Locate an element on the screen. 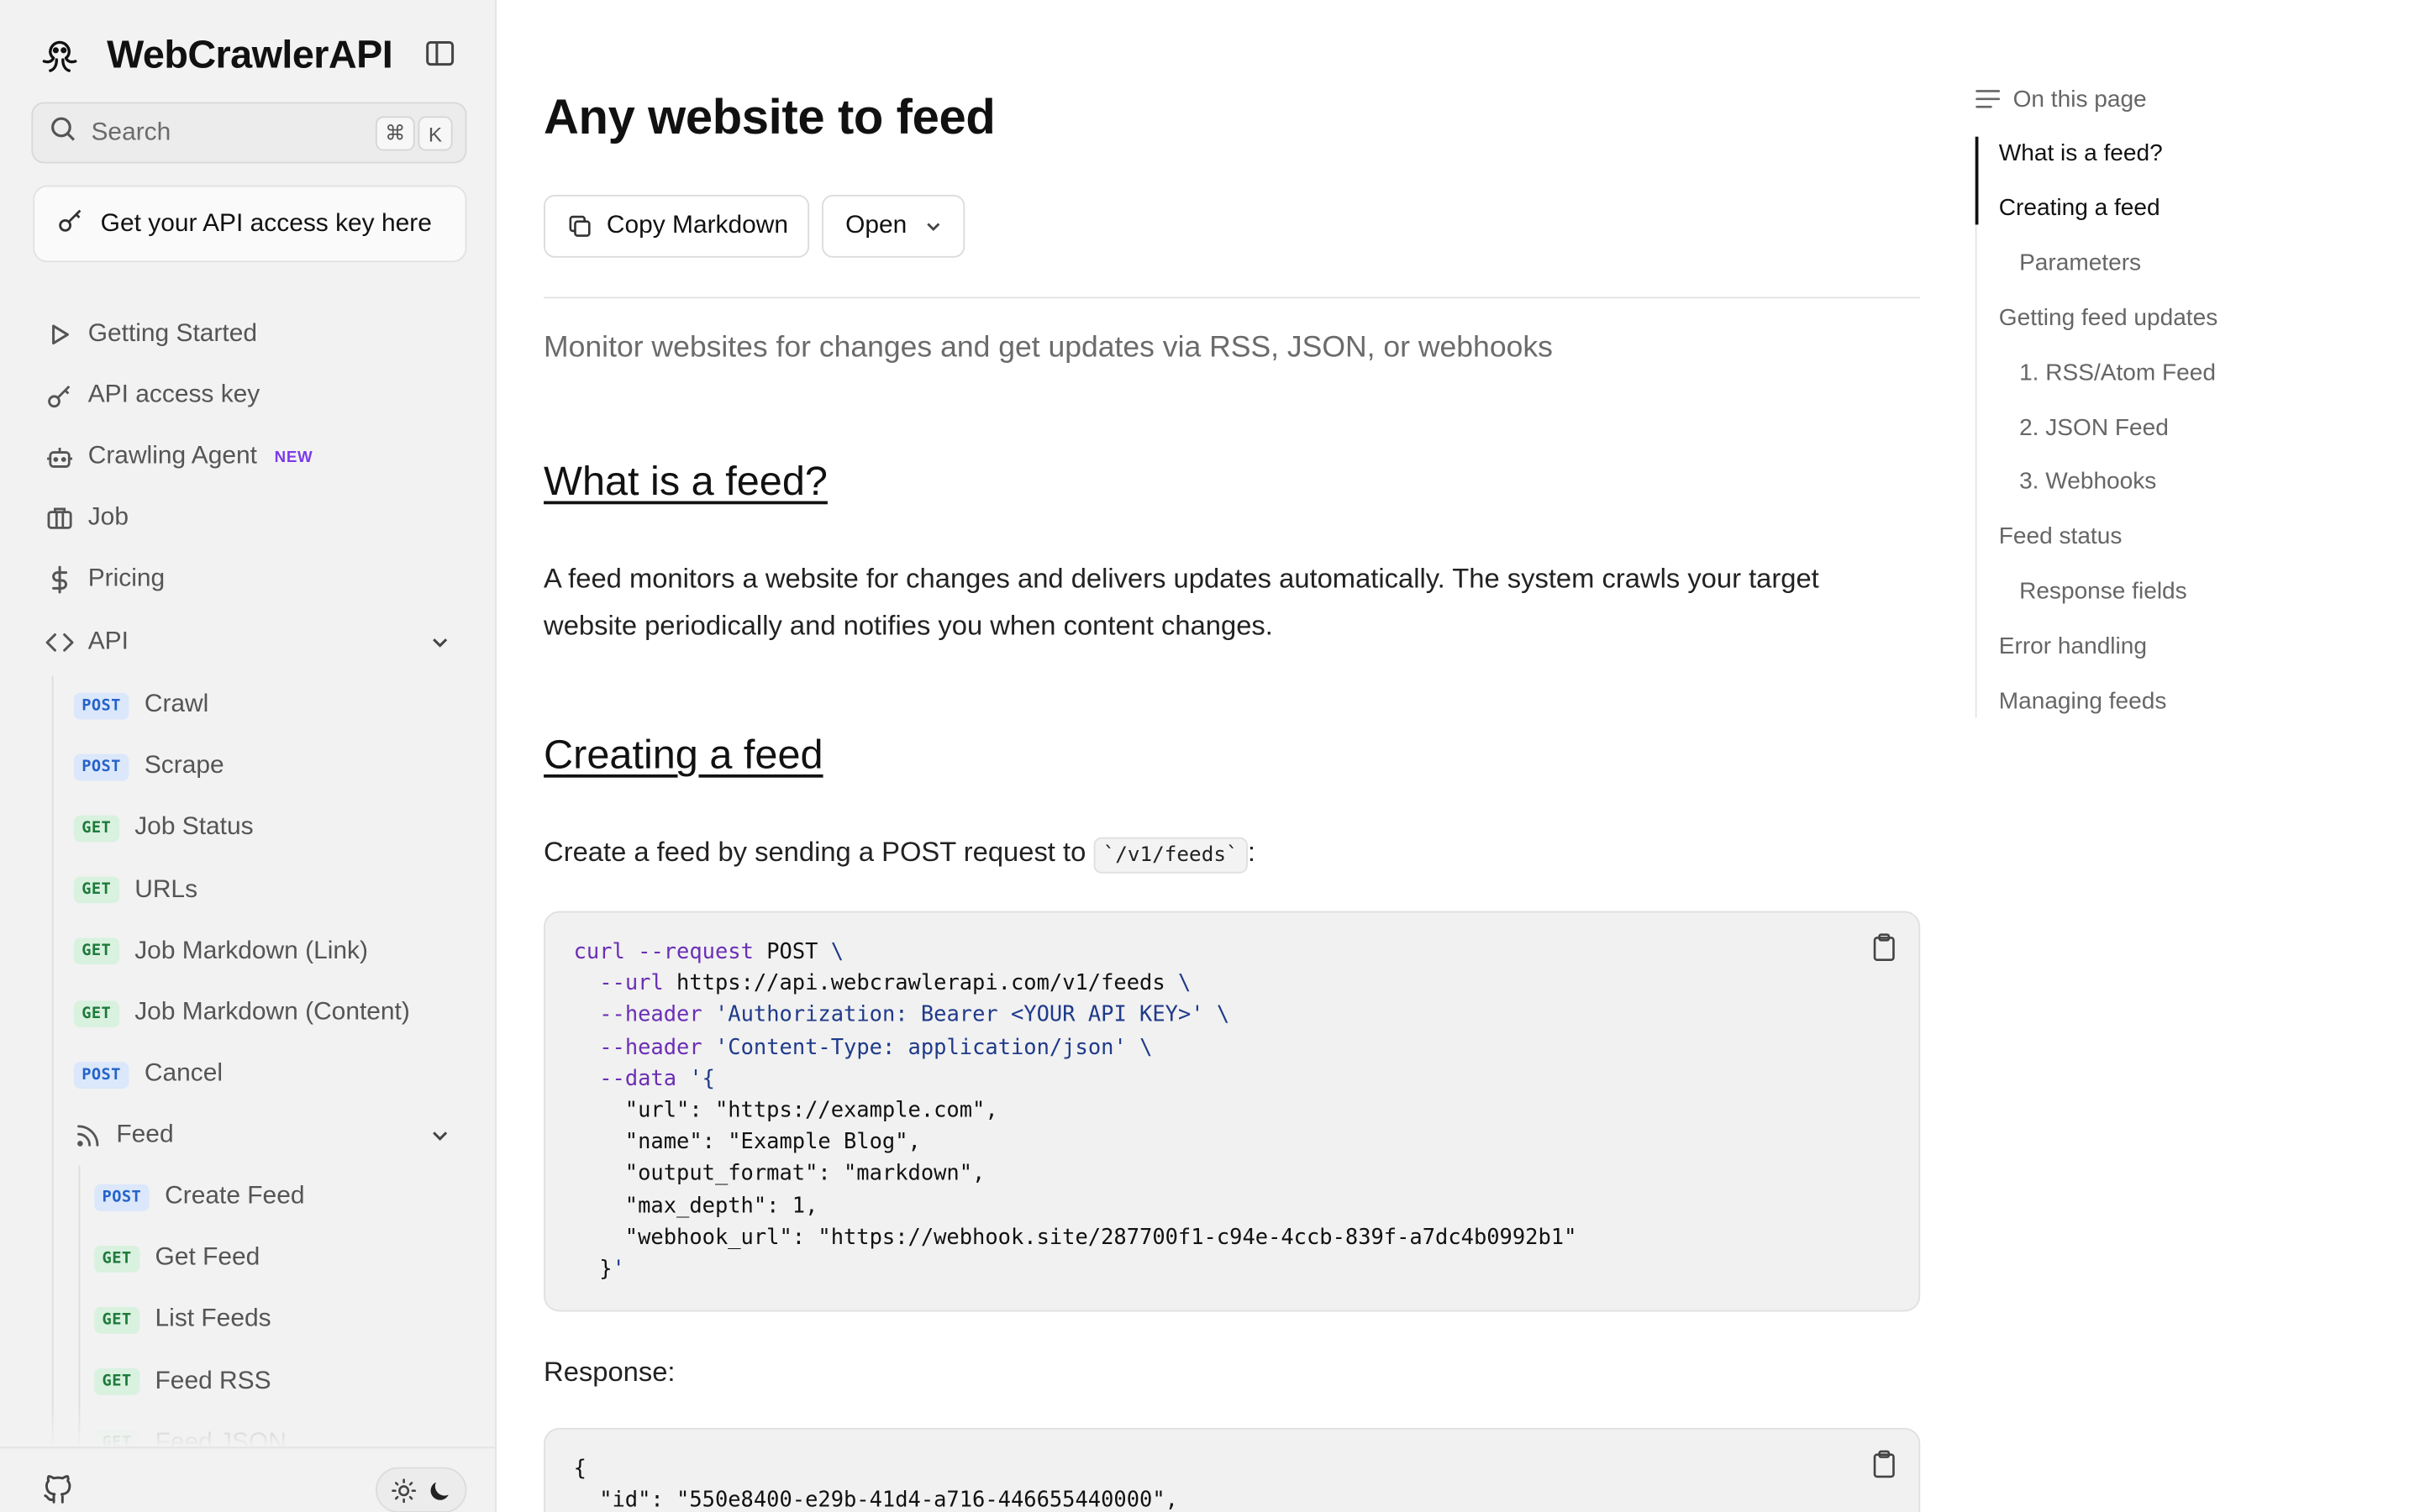  endpoint-list-feeds: GET List Feeds is located at coordinates (182, 1320).